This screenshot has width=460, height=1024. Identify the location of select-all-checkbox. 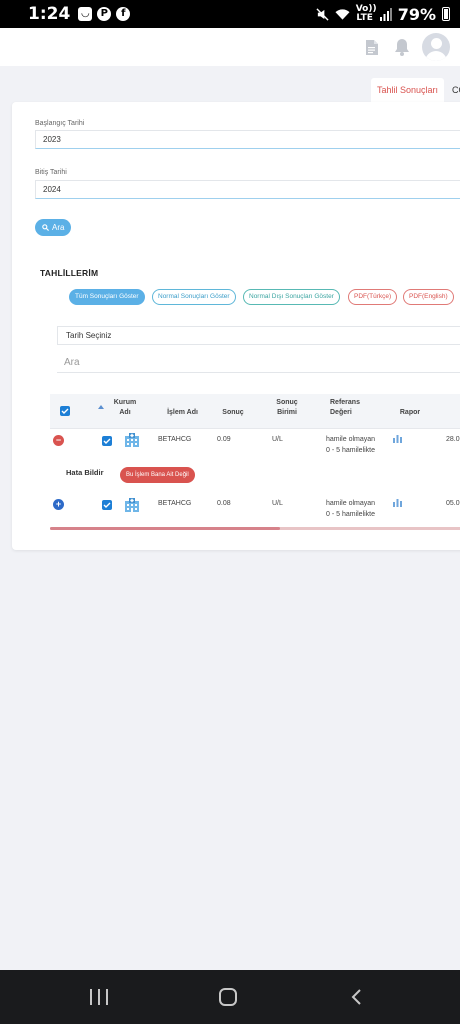
(65, 411).